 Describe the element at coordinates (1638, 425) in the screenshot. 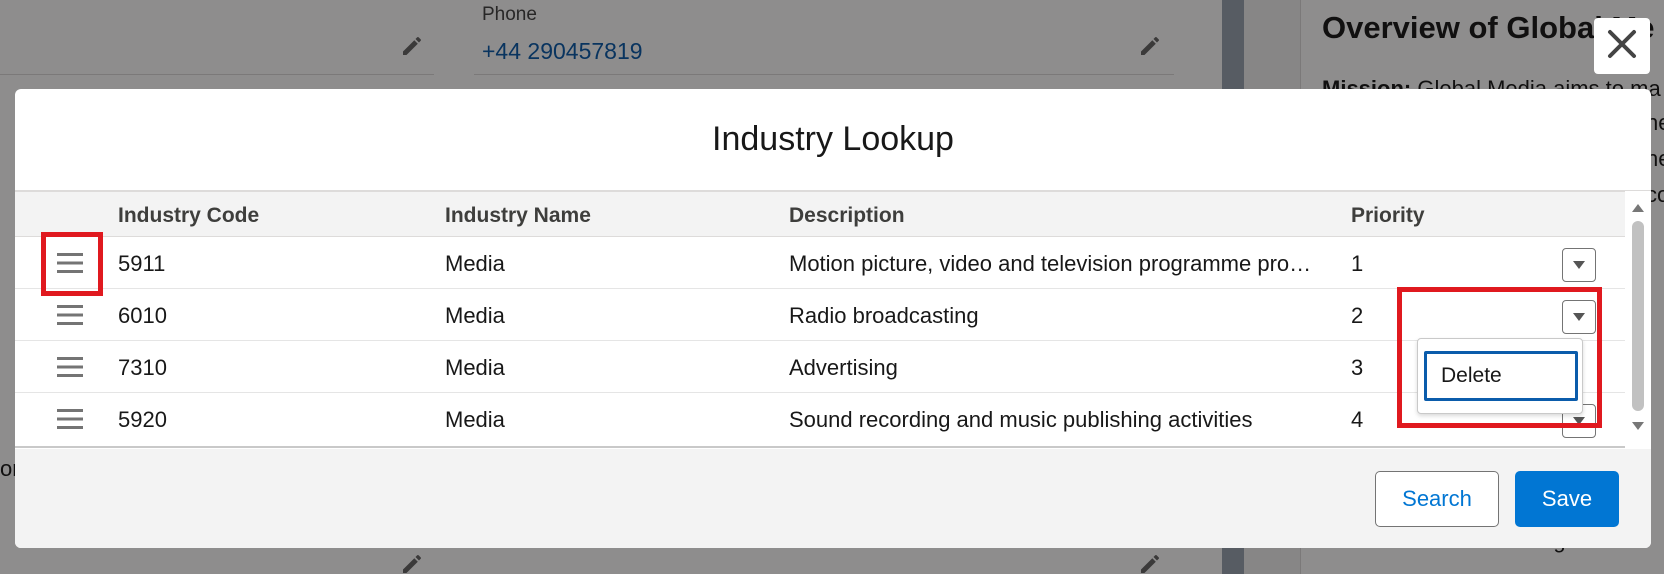

I see `scroll-down-arrow-icon` at that location.